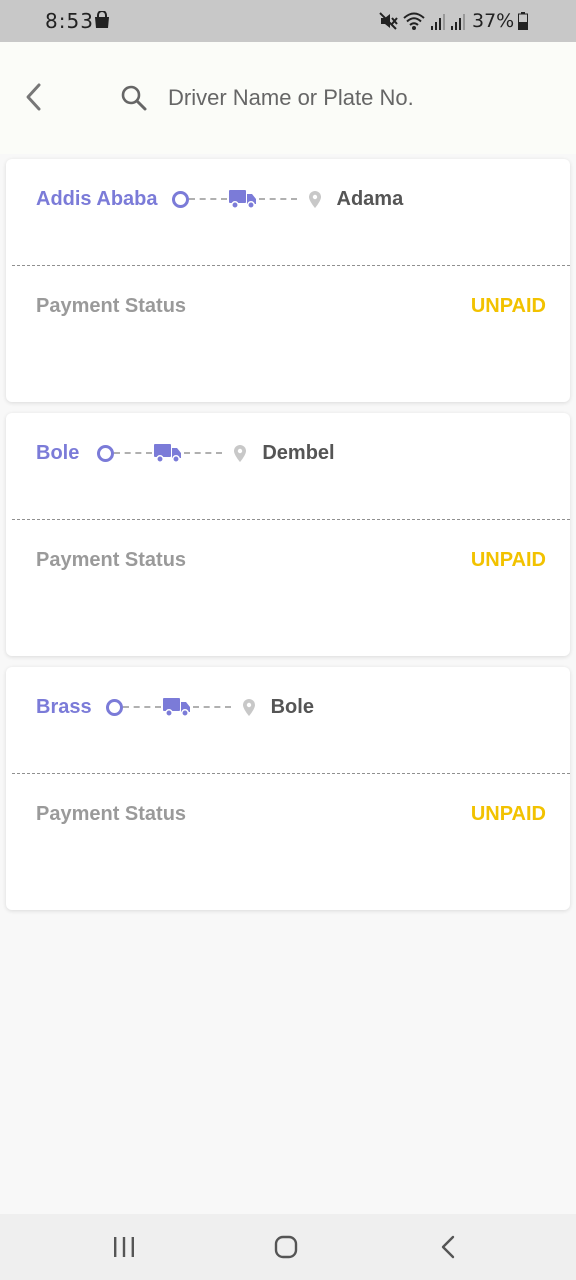 The image size is (576, 1280). I want to click on search-input, so click(358, 98).